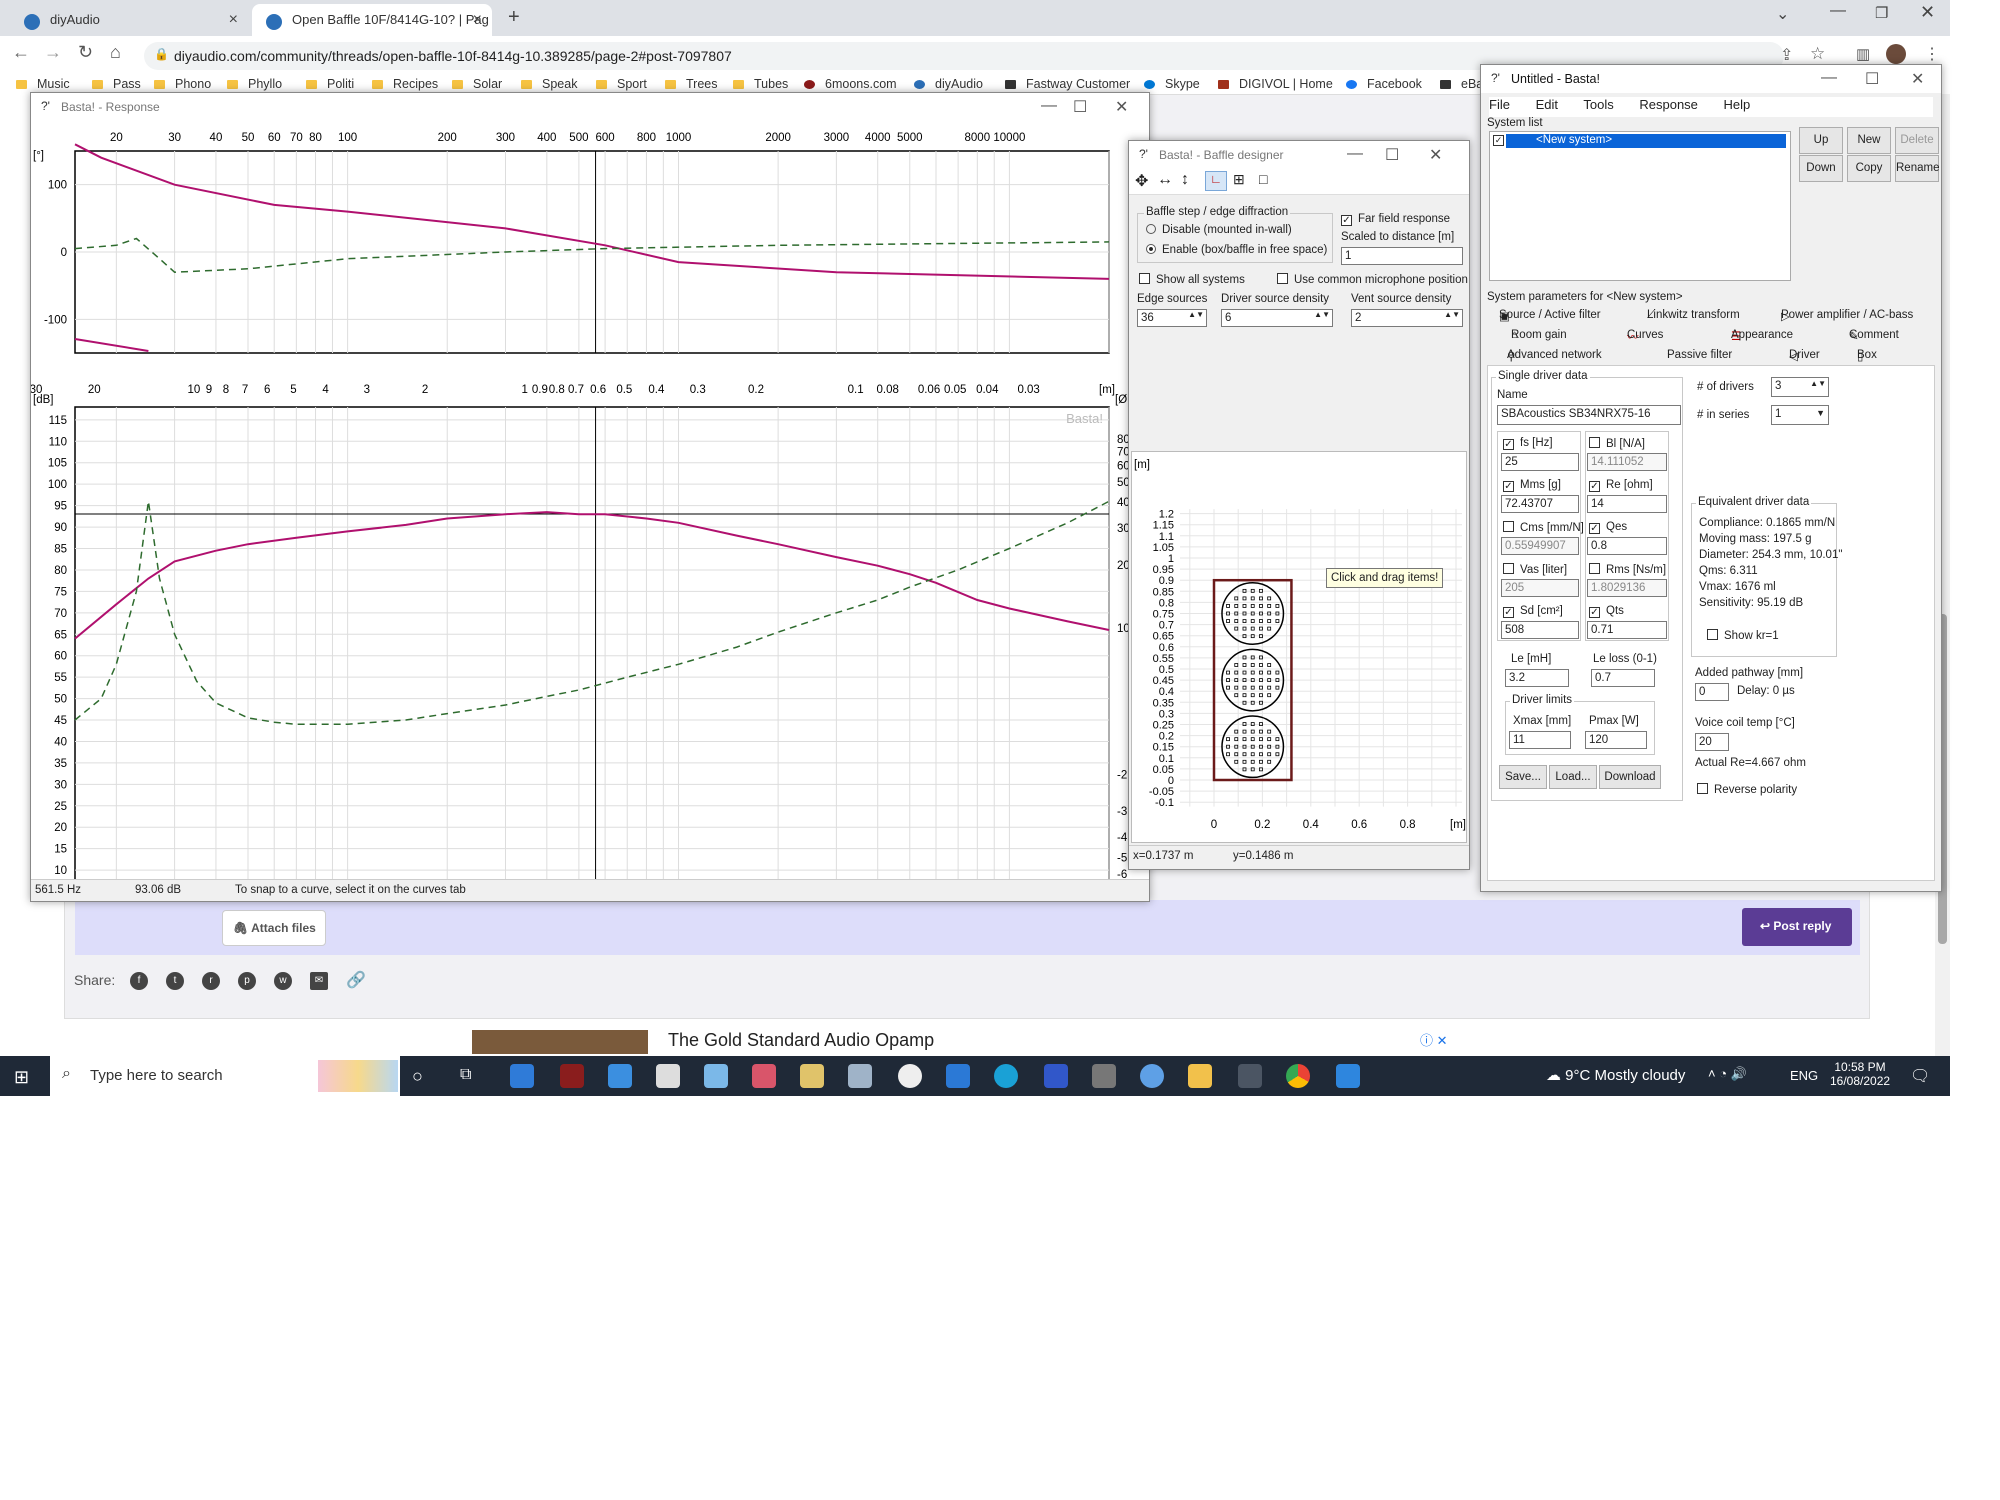  Describe the element at coordinates (1821, 140) in the screenshot. I see `up-button: Up` at that location.